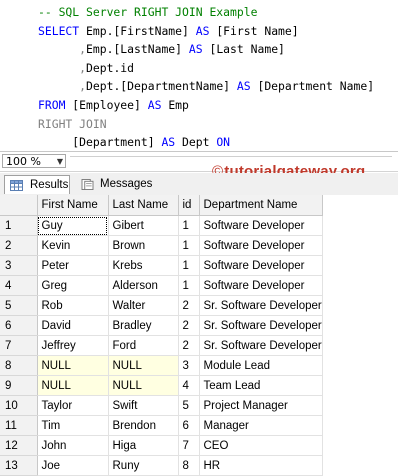 Image resolution: width=398 pixels, height=476 pixels. What do you see at coordinates (73, 305) in the screenshot?
I see `cell-first-name: Rob` at bounding box center [73, 305].